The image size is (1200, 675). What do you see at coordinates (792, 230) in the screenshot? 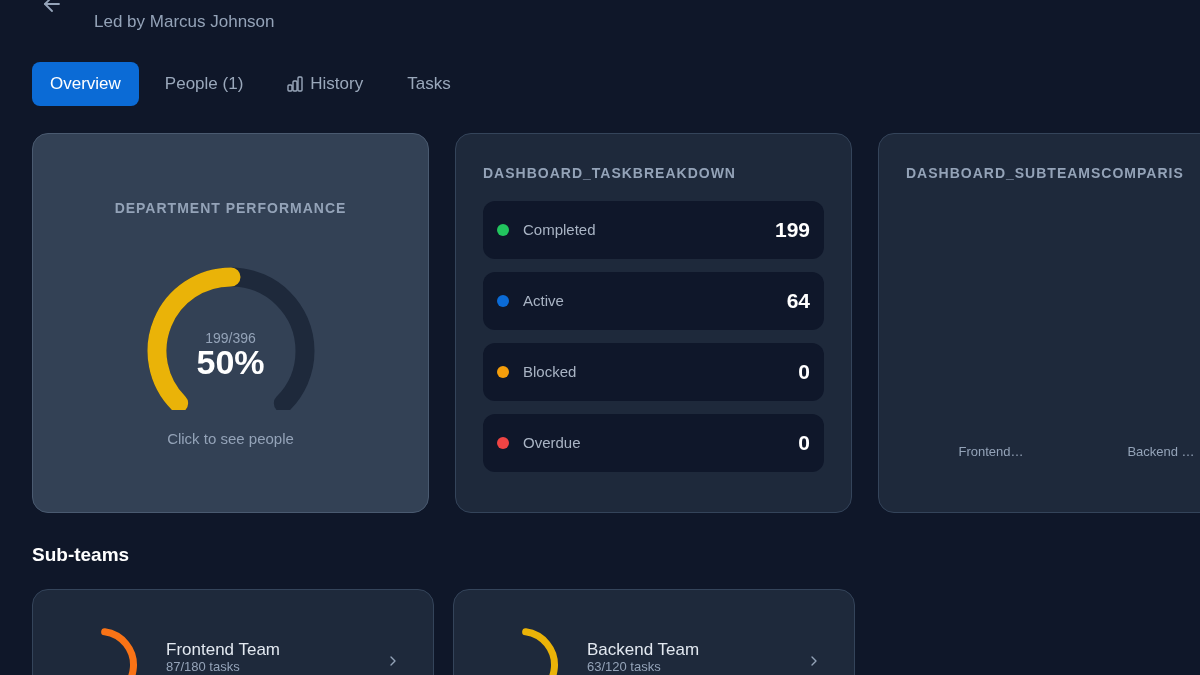
I see `status-count: 199` at bounding box center [792, 230].